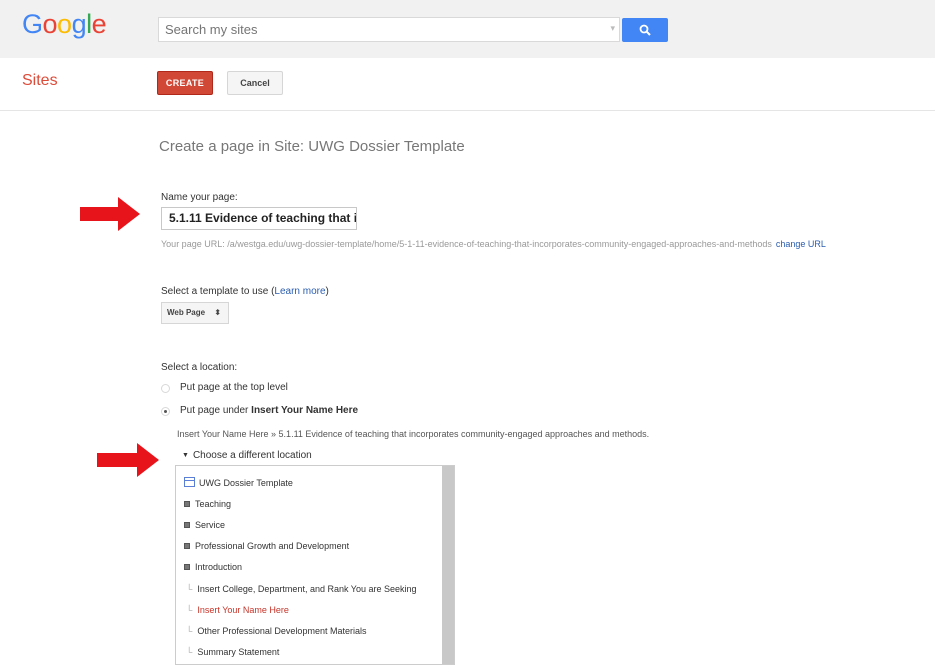 Image resolution: width=935 pixels, height=665 pixels. What do you see at coordinates (299, 291) in the screenshot?
I see `learn-more-link: Learn more` at bounding box center [299, 291].